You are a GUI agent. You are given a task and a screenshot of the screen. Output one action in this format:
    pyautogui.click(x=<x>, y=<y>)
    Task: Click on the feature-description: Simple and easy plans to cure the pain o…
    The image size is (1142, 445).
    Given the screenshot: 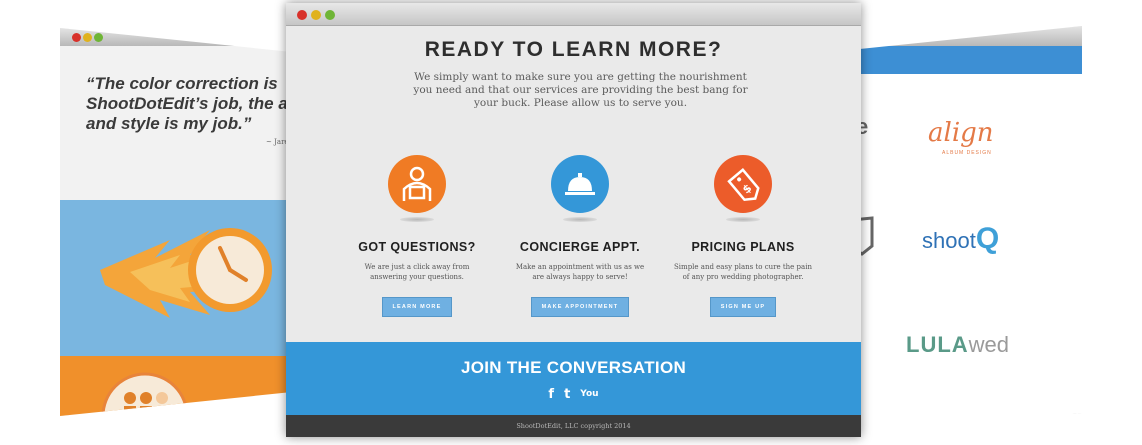 What is the action you would take?
    pyautogui.click(x=743, y=272)
    